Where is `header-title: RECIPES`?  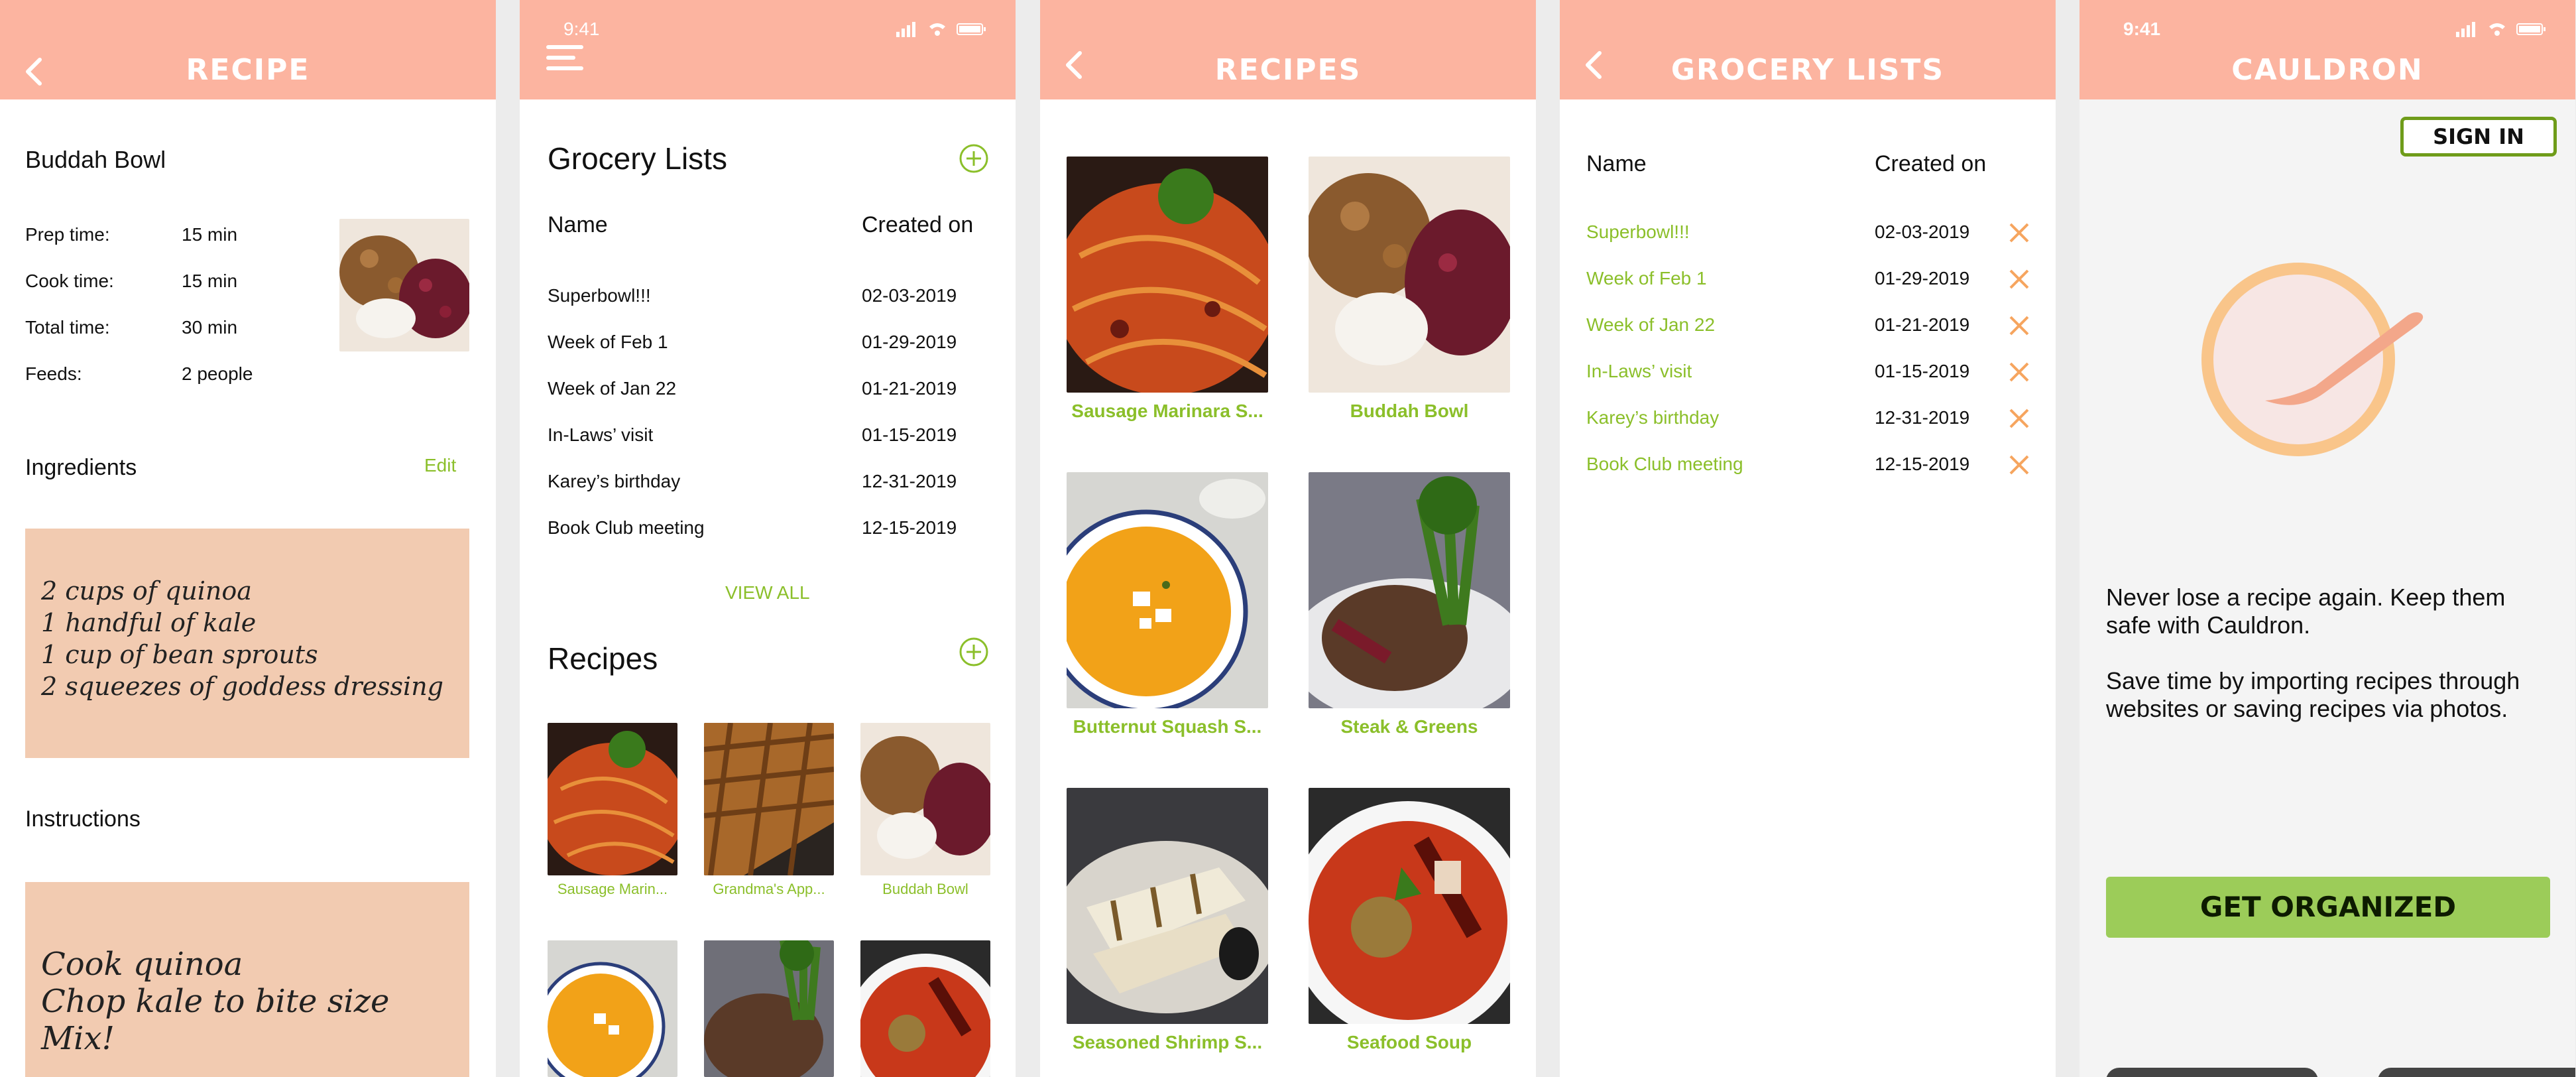
header-title: RECIPES is located at coordinates (1288, 70).